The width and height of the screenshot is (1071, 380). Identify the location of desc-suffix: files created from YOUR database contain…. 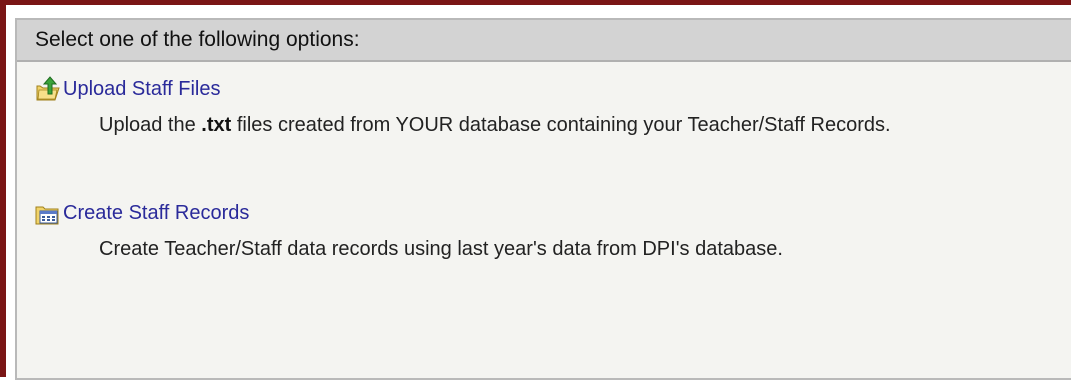
(561, 125).